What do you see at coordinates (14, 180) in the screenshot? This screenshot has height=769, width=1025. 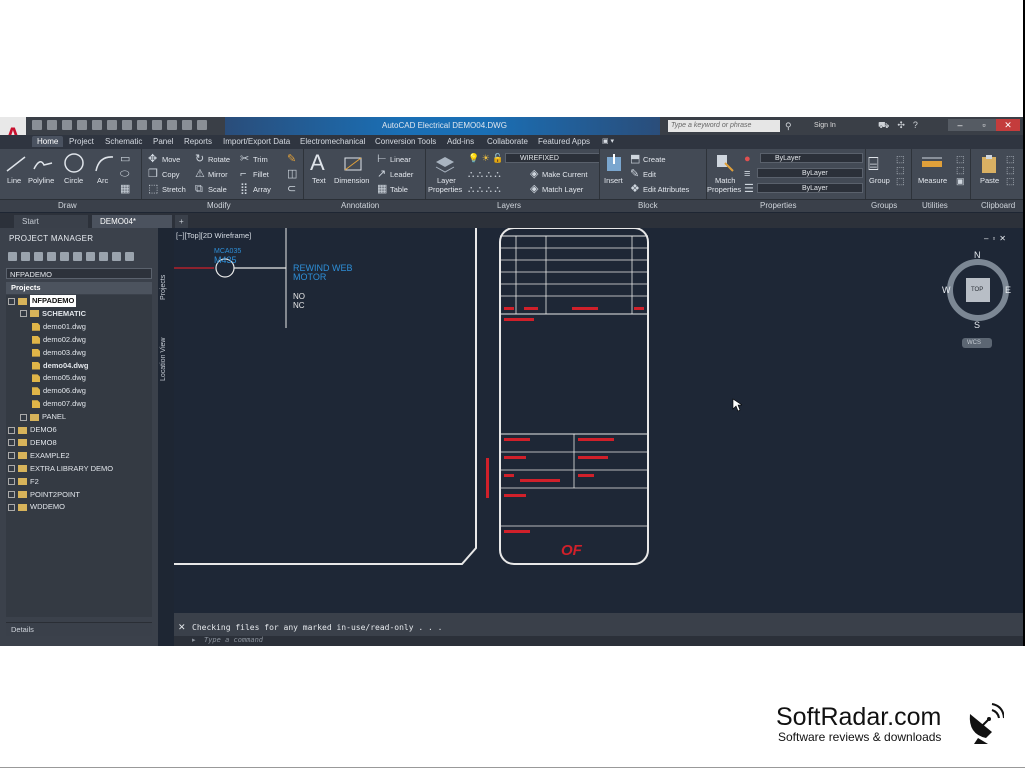 I see `line-button: Line` at bounding box center [14, 180].